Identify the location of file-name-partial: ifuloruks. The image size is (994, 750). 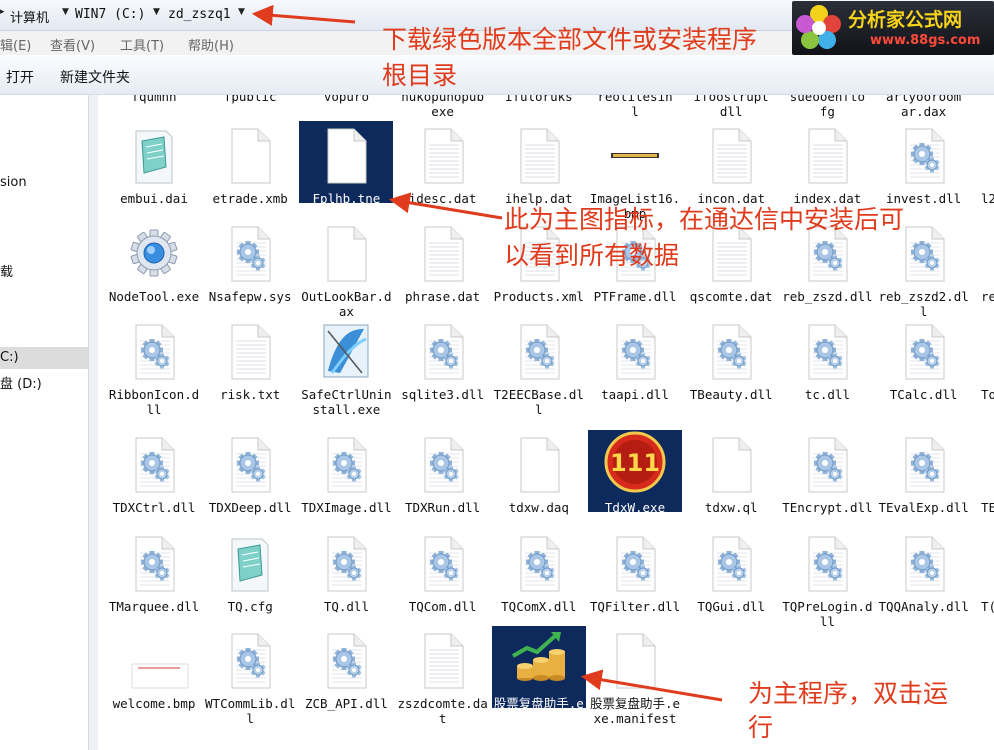
(539, 99).